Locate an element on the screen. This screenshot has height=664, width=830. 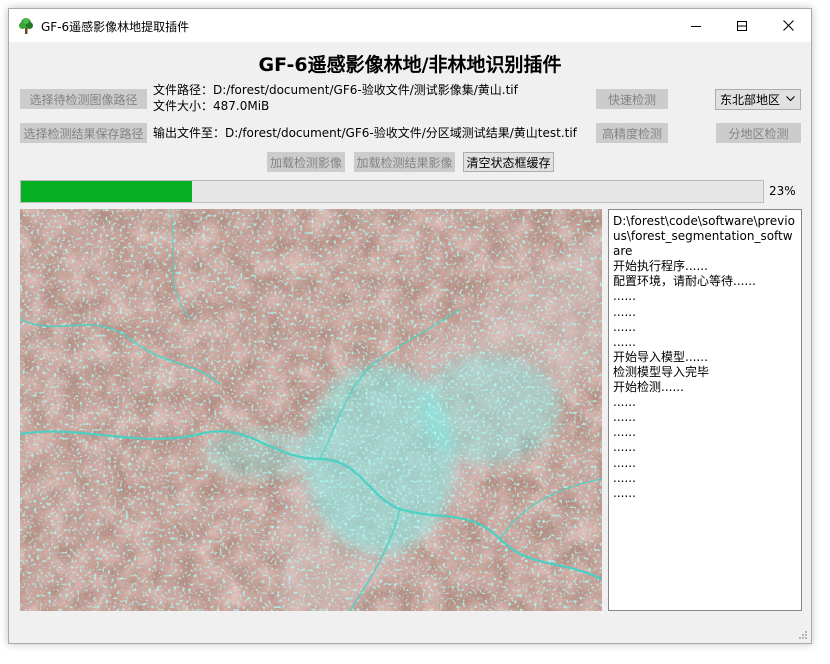
minimize-button-area is located at coordinates (696, 25).